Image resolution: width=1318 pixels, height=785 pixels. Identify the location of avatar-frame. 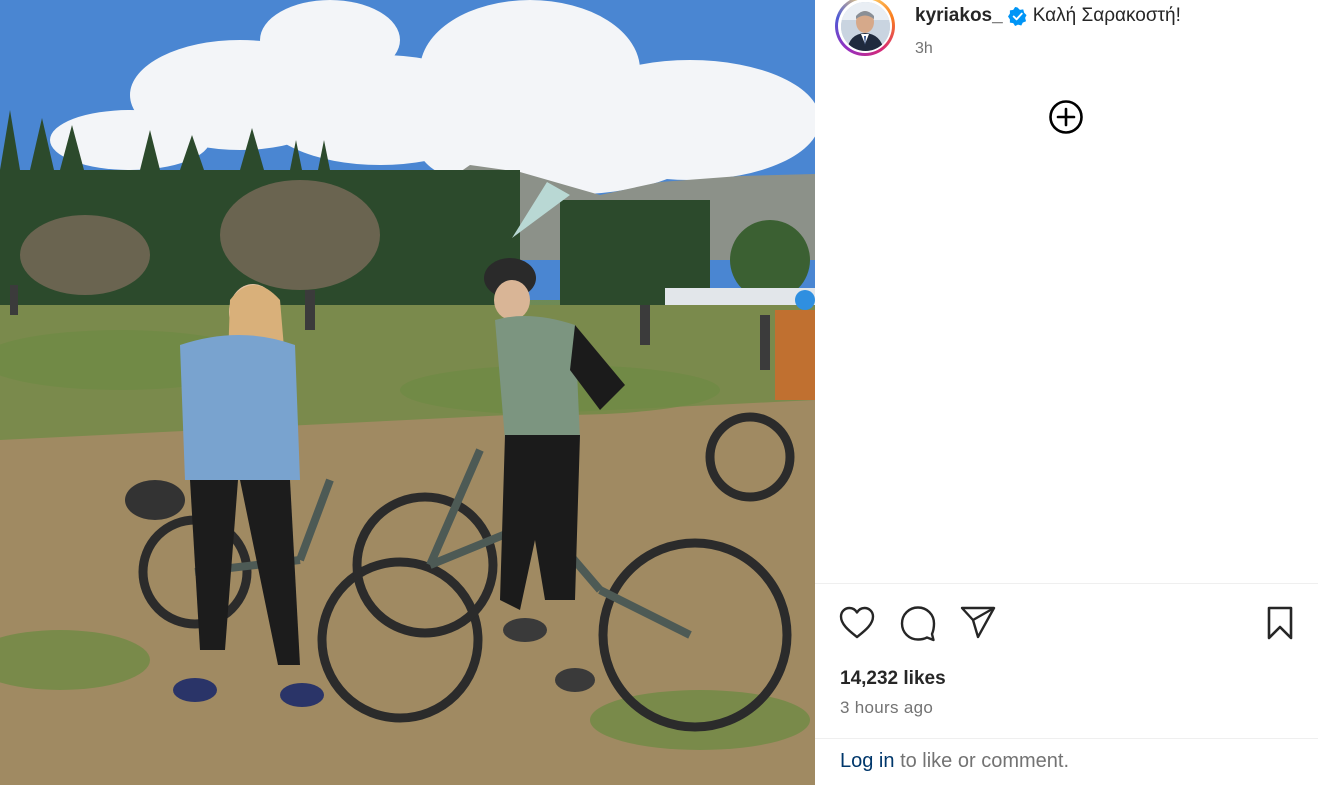
(865, 26).